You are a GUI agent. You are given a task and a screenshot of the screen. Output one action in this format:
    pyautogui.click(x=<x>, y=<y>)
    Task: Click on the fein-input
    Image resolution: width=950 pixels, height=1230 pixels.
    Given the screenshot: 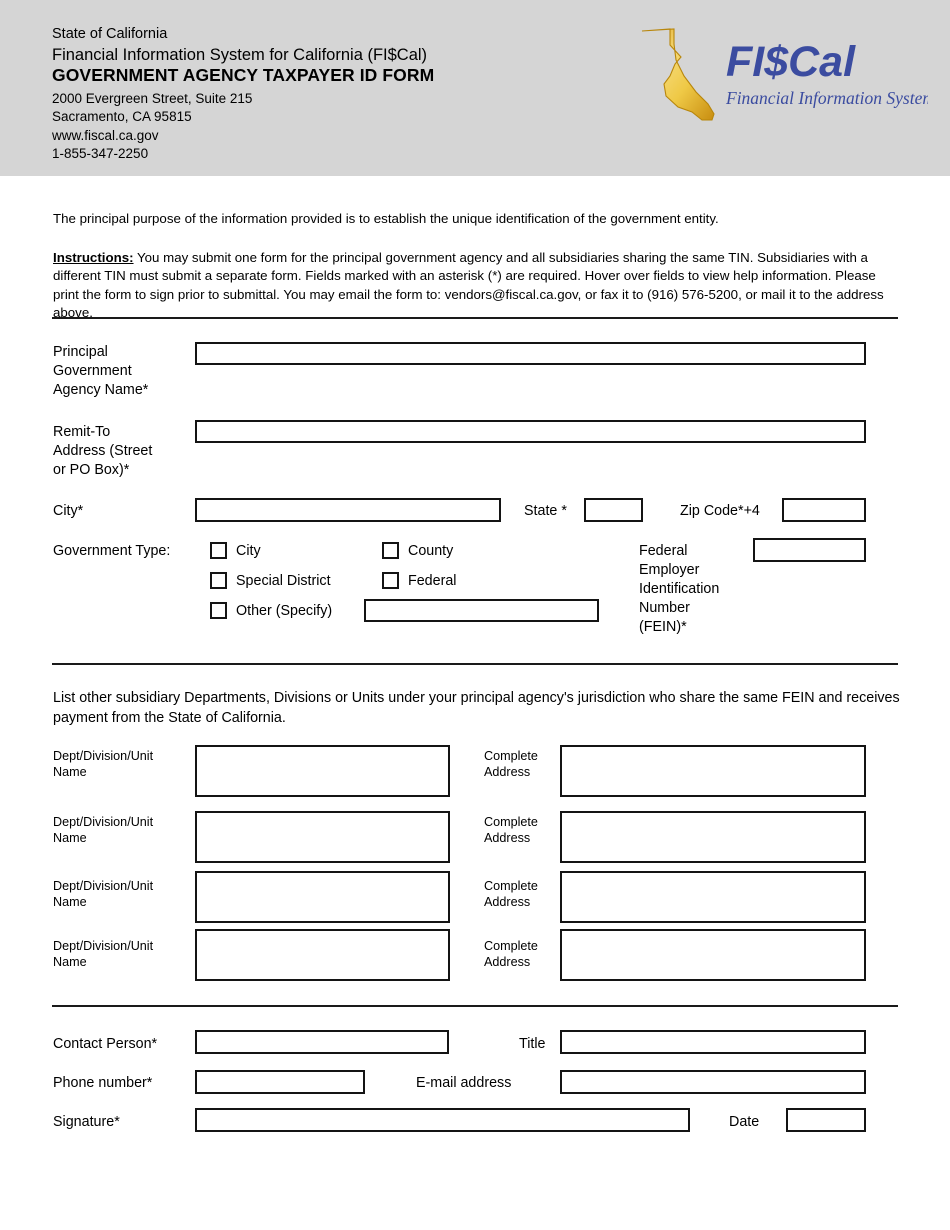 What is the action you would take?
    pyautogui.click(x=809, y=550)
    